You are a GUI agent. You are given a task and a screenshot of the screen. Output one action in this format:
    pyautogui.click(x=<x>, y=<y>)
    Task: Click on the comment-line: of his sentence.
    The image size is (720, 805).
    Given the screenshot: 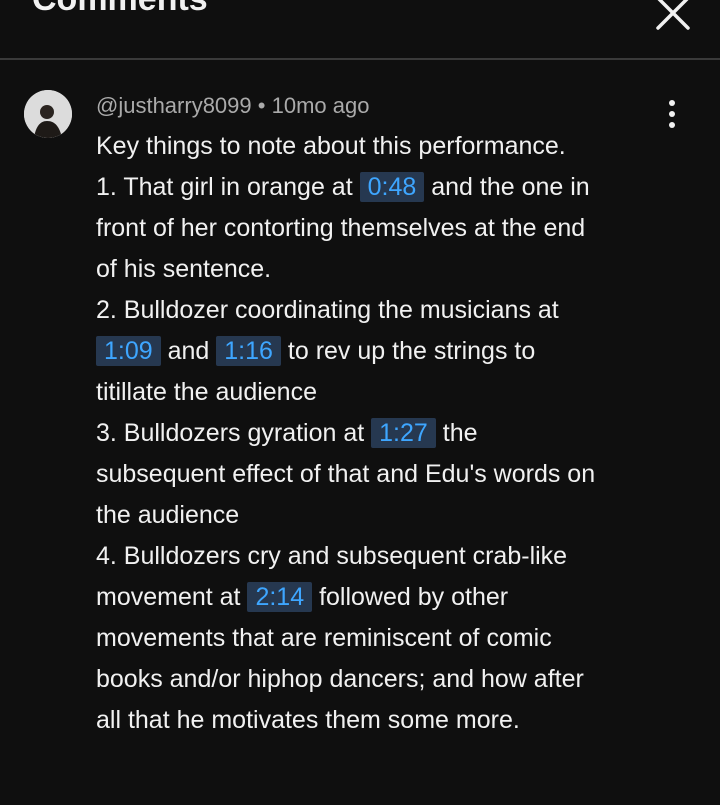 What is the action you would take?
    pyautogui.click(x=184, y=269)
    